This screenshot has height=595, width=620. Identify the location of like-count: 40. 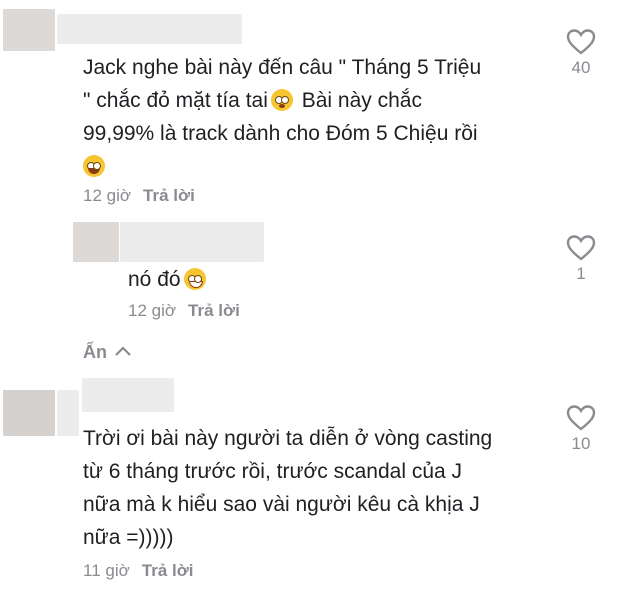
(581, 67).